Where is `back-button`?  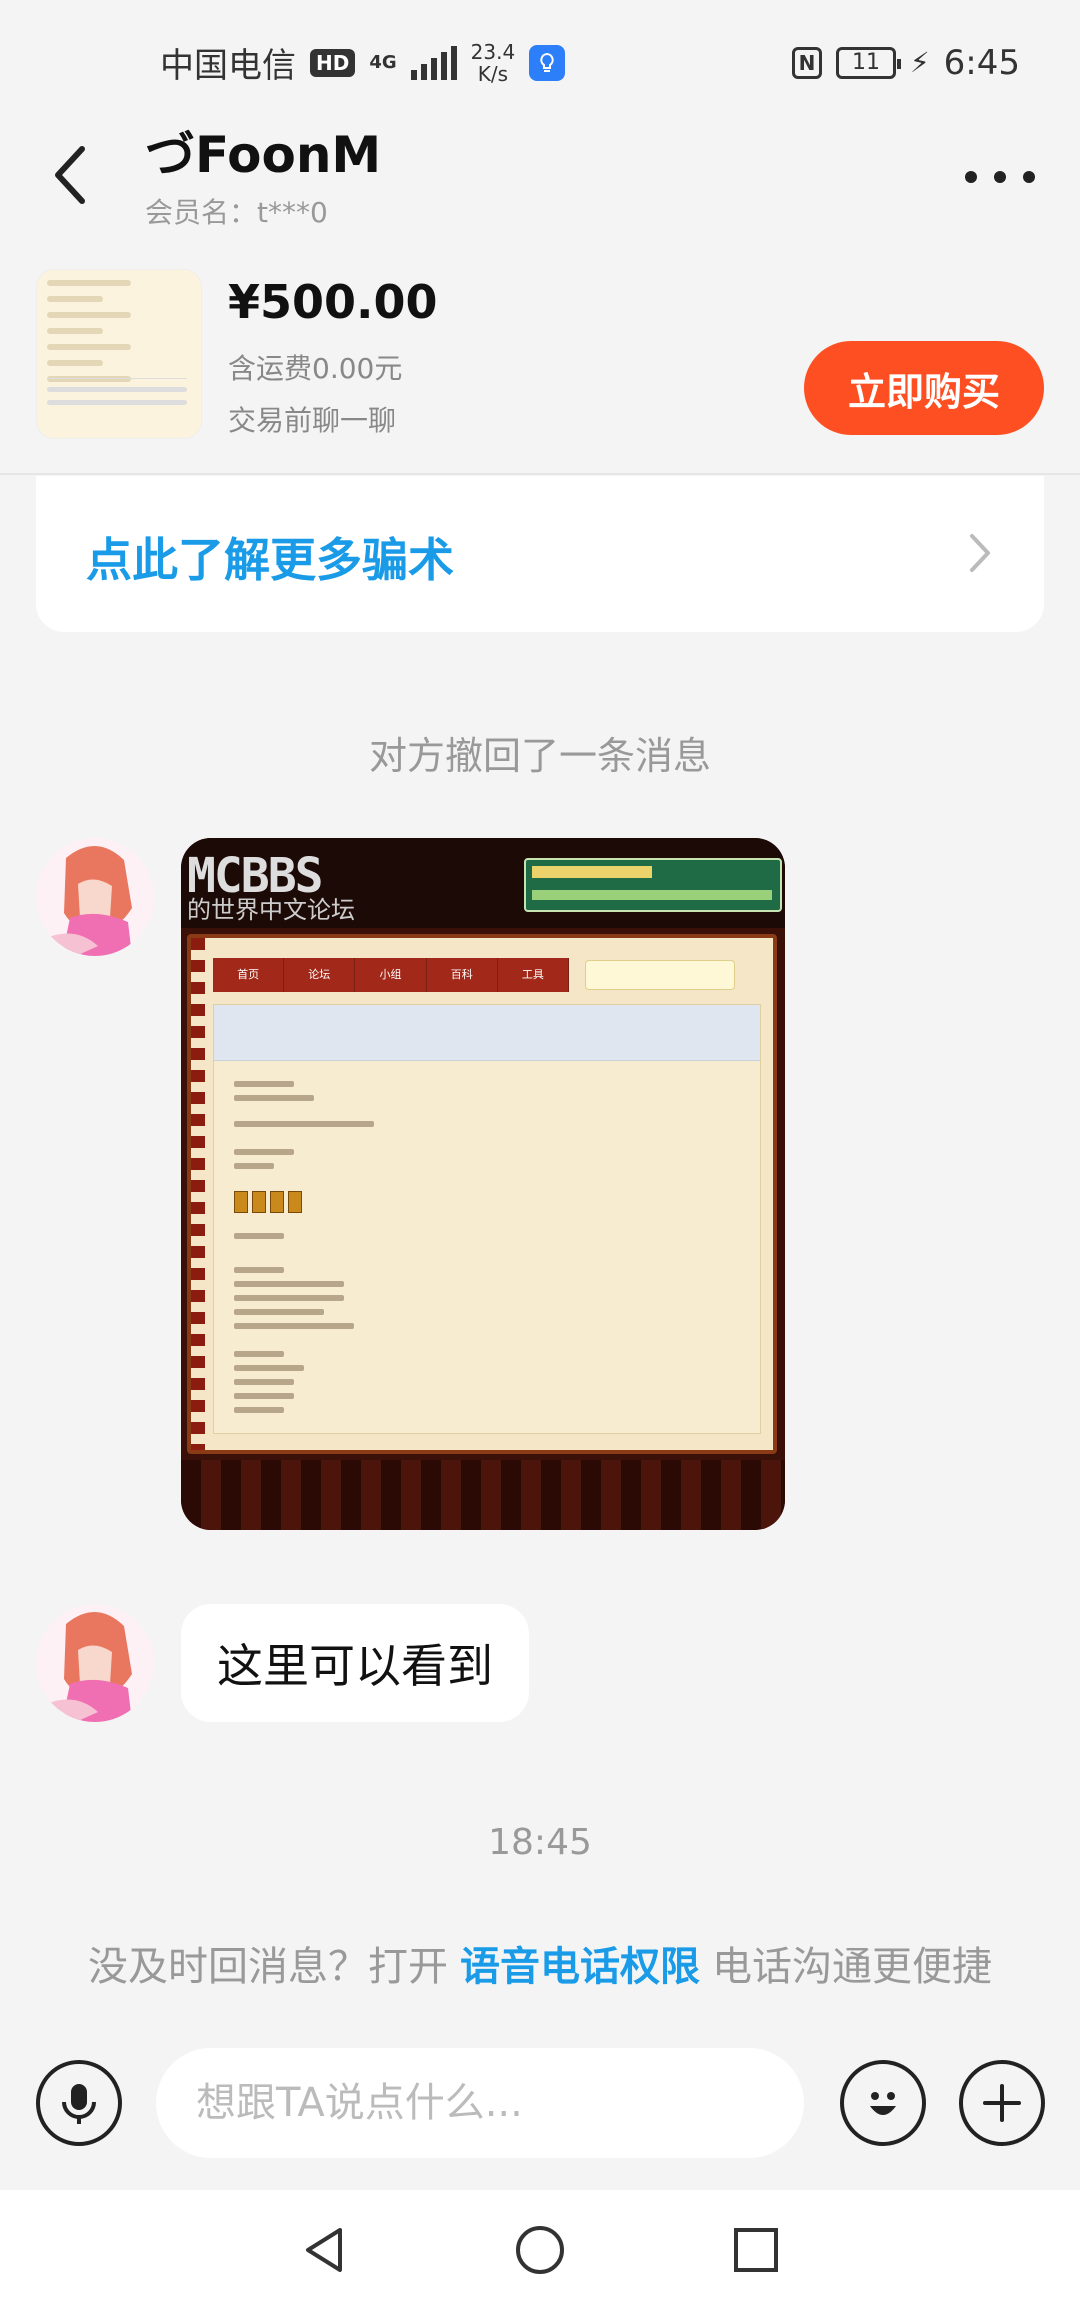
back-button is located at coordinates (70, 175).